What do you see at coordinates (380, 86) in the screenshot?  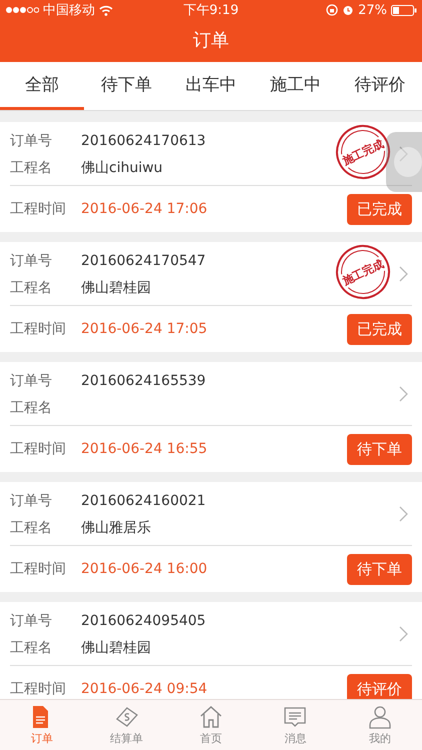 I see `filter-tab: 待评价` at bounding box center [380, 86].